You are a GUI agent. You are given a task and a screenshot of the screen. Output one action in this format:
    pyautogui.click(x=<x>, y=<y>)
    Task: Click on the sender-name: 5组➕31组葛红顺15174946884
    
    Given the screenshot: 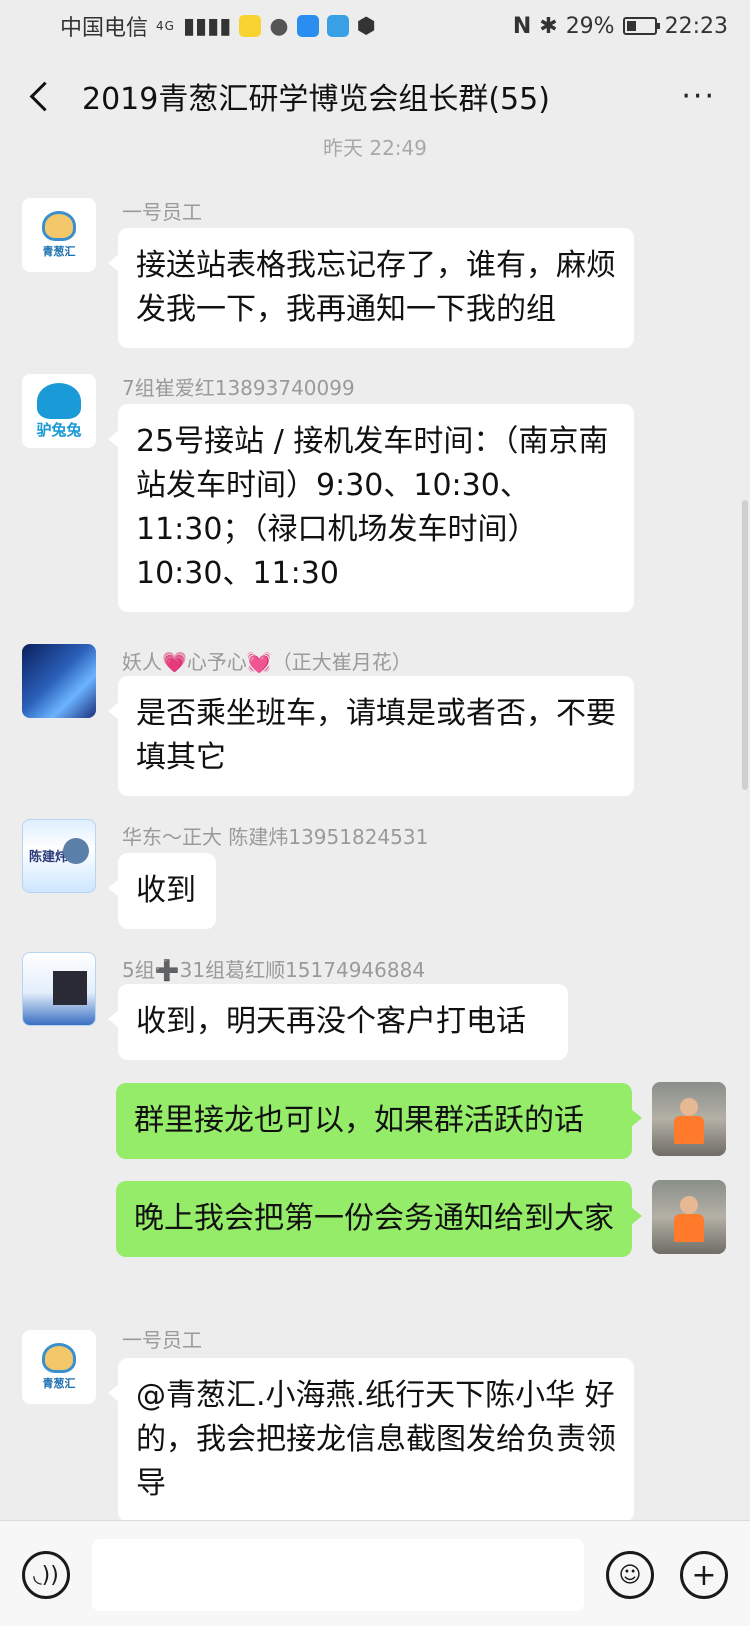 What is the action you would take?
    pyautogui.click(x=274, y=970)
    